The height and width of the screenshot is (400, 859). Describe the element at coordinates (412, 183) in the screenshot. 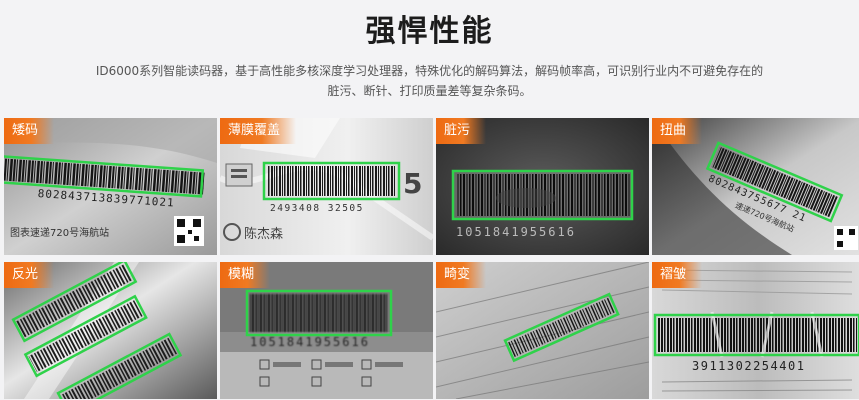

I see `sorting-number: 5` at that location.